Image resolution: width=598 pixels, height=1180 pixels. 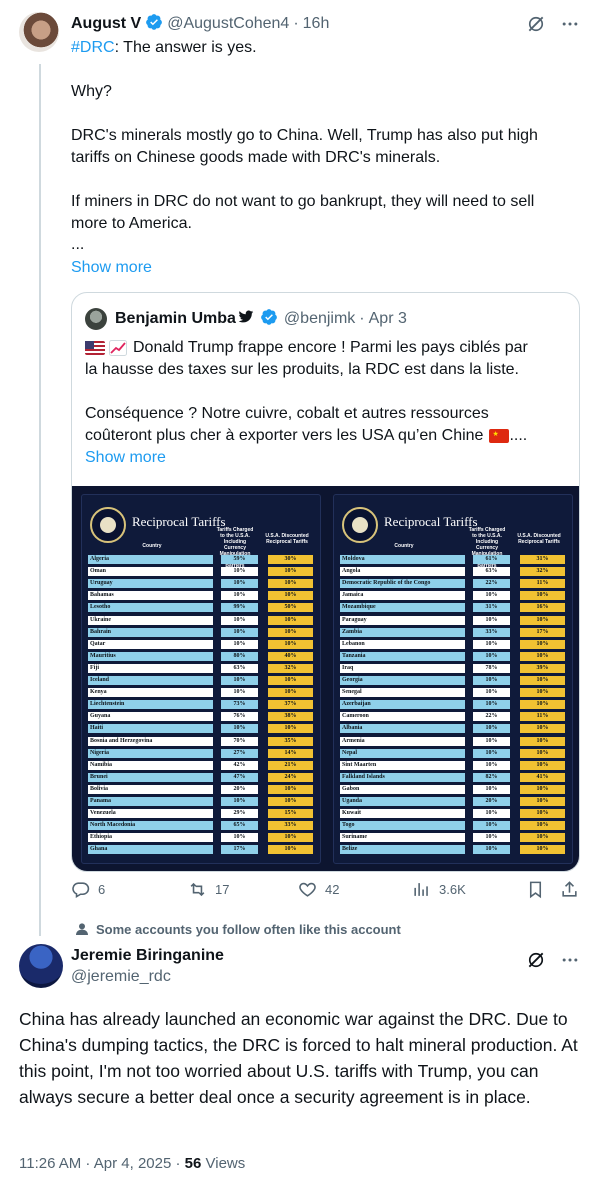 What do you see at coordinates (41, 966) in the screenshot?
I see `reply-author-avatar` at bounding box center [41, 966].